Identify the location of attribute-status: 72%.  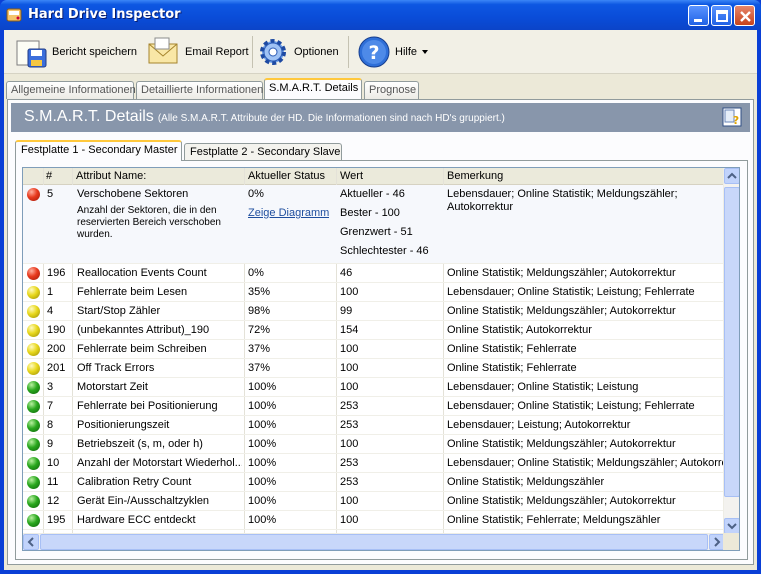
(259, 330).